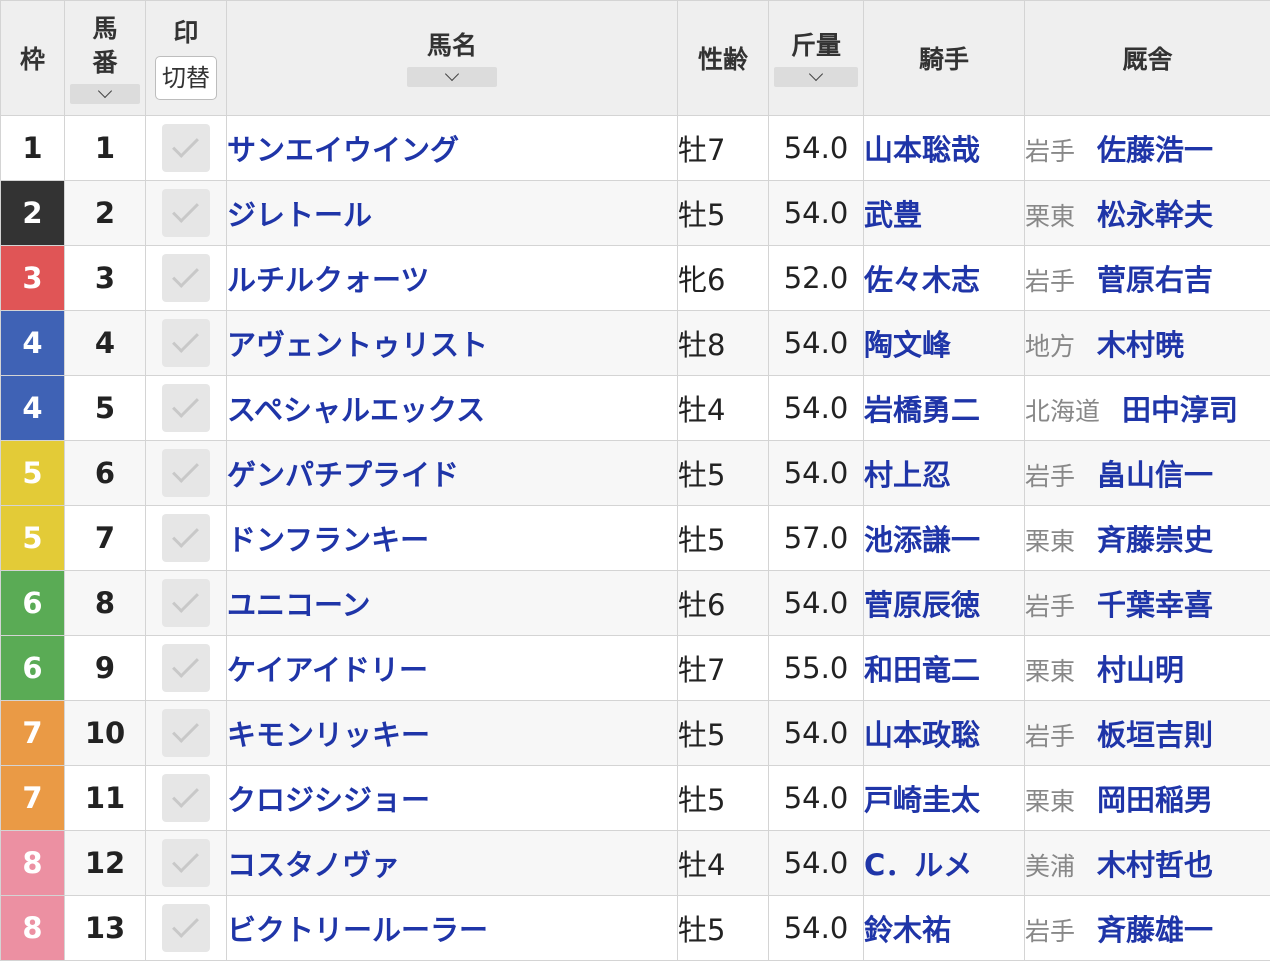  What do you see at coordinates (452, 603) in the screenshot?
I see `horse-name-cell: ユニコーン` at bounding box center [452, 603].